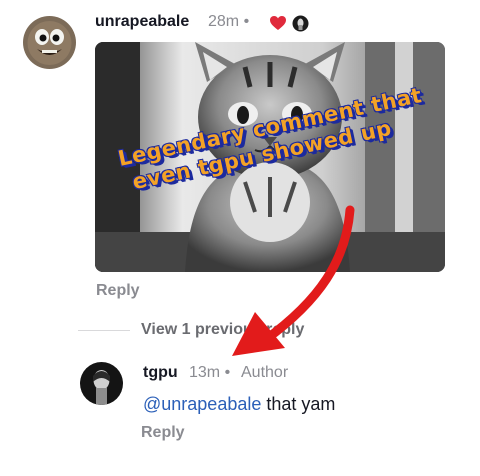 This screenshot has height=476, width=480. What do you see at coordinates (101, 383) in the screenshot?
I see `reply-avatar` at bounding box center [101, 383].